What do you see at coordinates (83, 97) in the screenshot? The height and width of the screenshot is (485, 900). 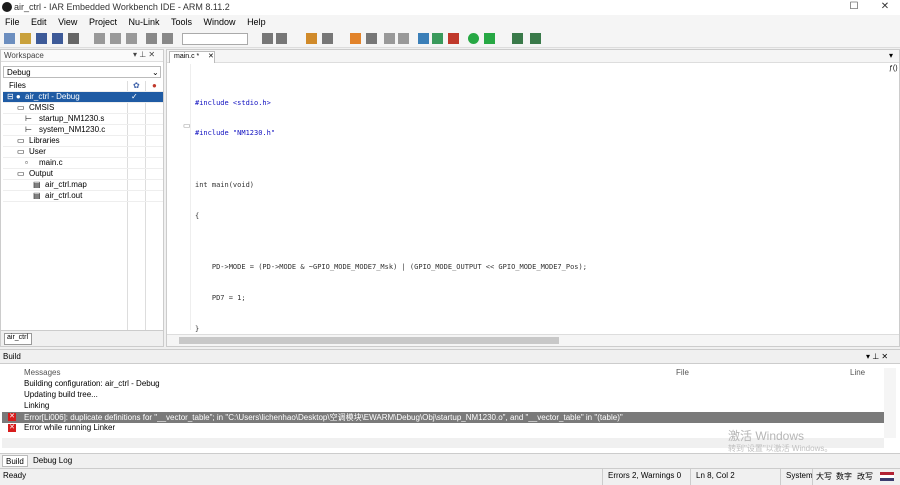 I see `tree-item: ⊟ ● air_ctrl - Debug ✓` at bounding box center [83, 97].